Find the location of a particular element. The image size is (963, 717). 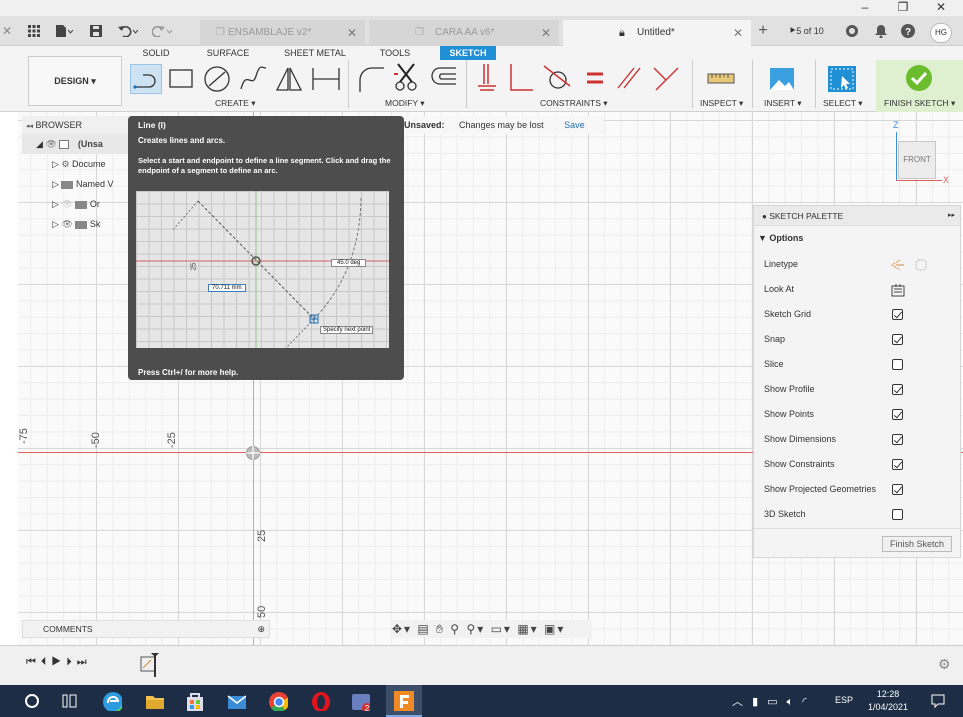

play-icon: ▶ is located at coordinates (58, 662).